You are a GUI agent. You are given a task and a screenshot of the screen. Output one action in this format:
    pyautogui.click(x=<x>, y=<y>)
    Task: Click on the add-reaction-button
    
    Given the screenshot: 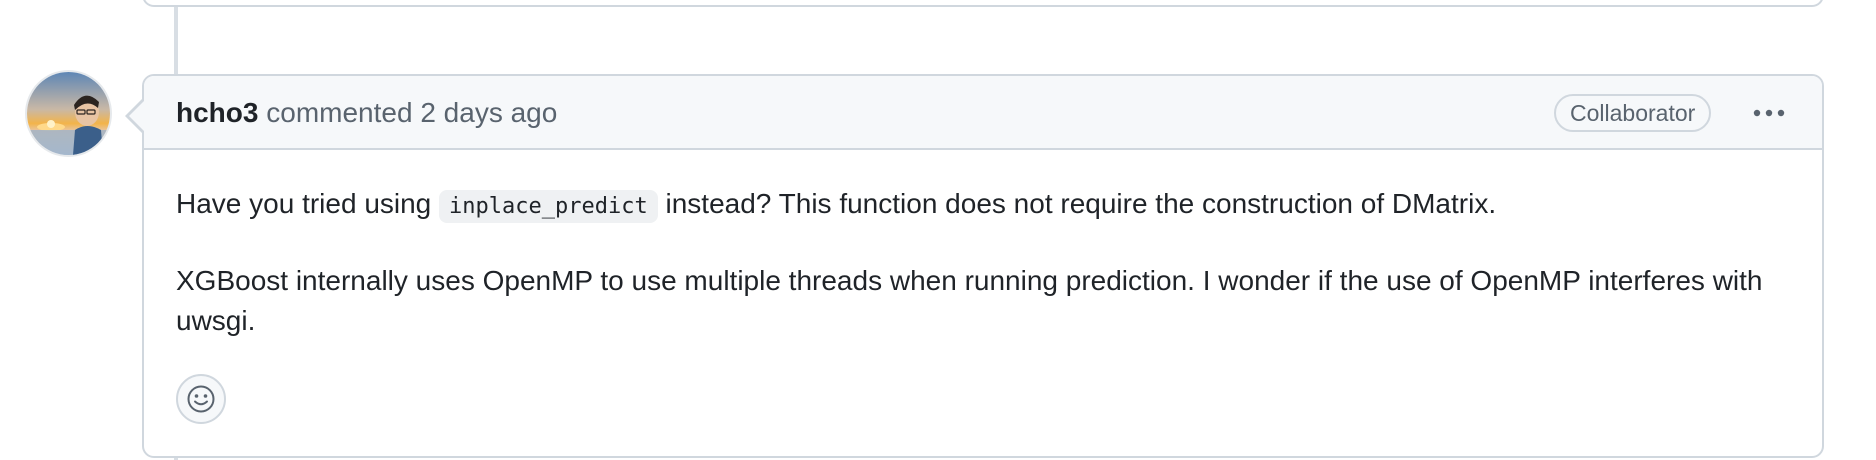 What is the action you would take?
    pyautogui.click(x=201, y=399)
    